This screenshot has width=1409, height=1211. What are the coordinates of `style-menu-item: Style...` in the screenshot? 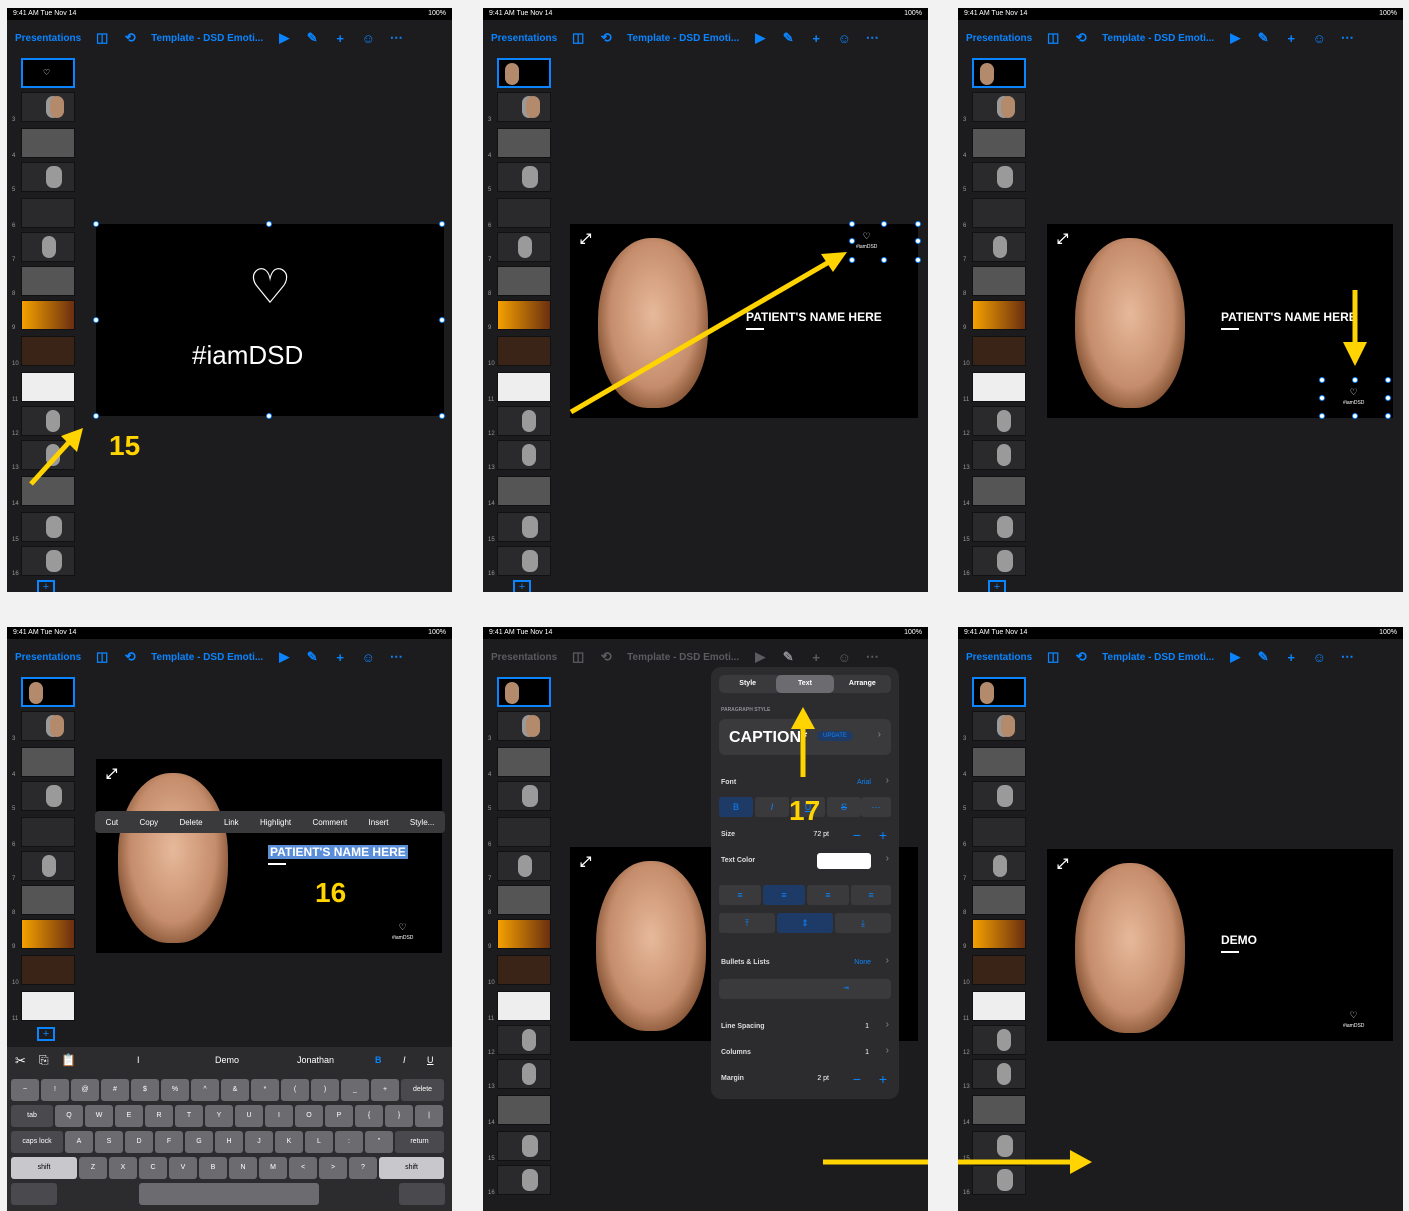 It's located at (422, 822).